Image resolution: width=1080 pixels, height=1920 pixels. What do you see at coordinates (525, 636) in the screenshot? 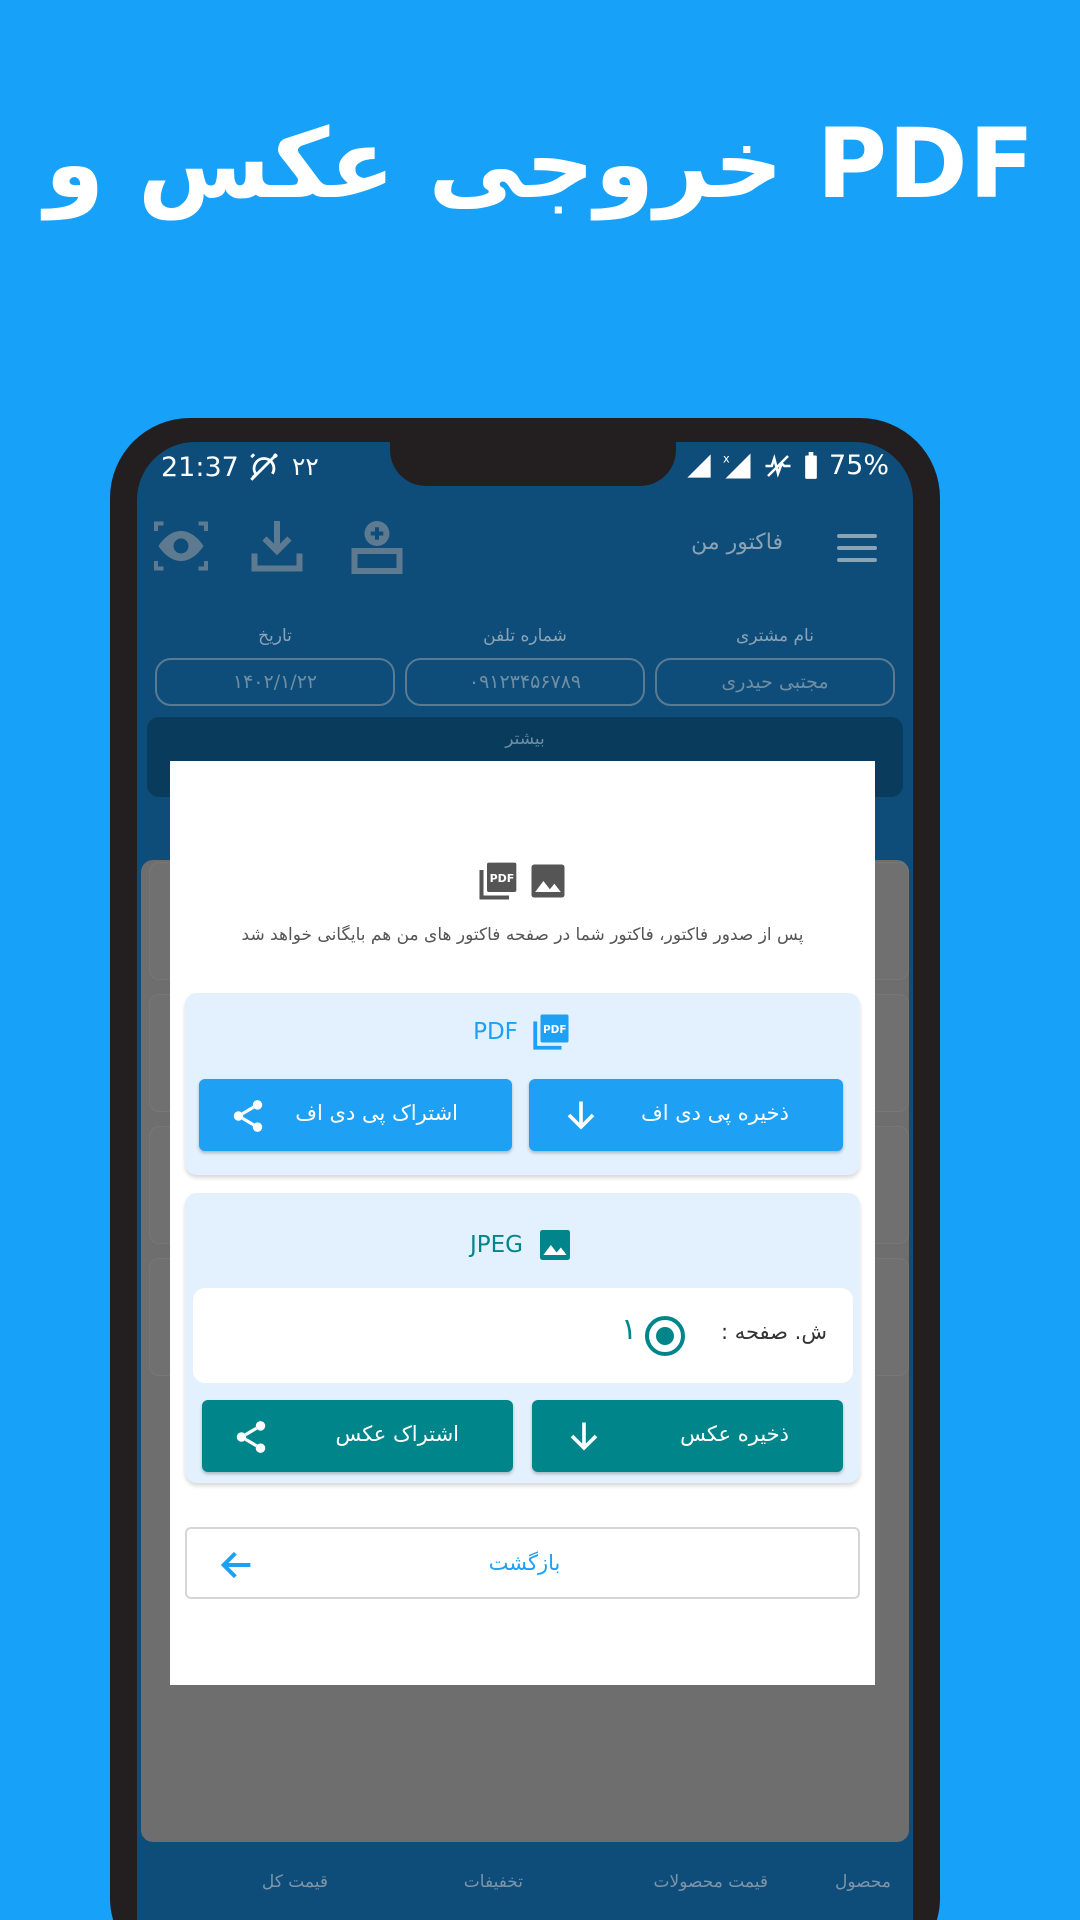
I see `phone-number-label: شماره تلفن` at bounding box center [525, 636].